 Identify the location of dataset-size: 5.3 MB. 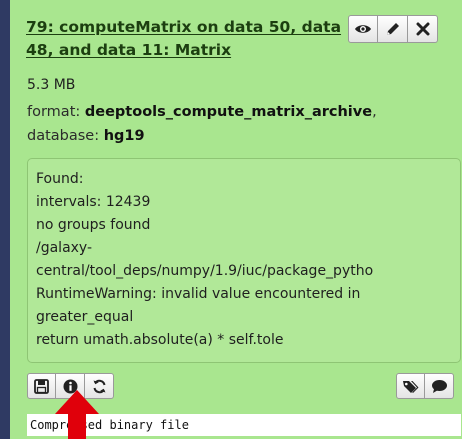
(51, 85).